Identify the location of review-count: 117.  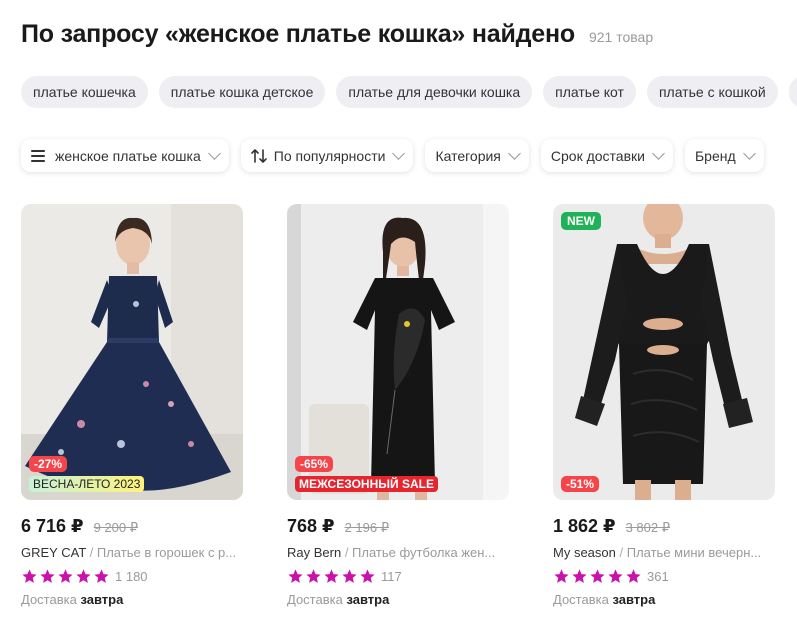
(391, 576).